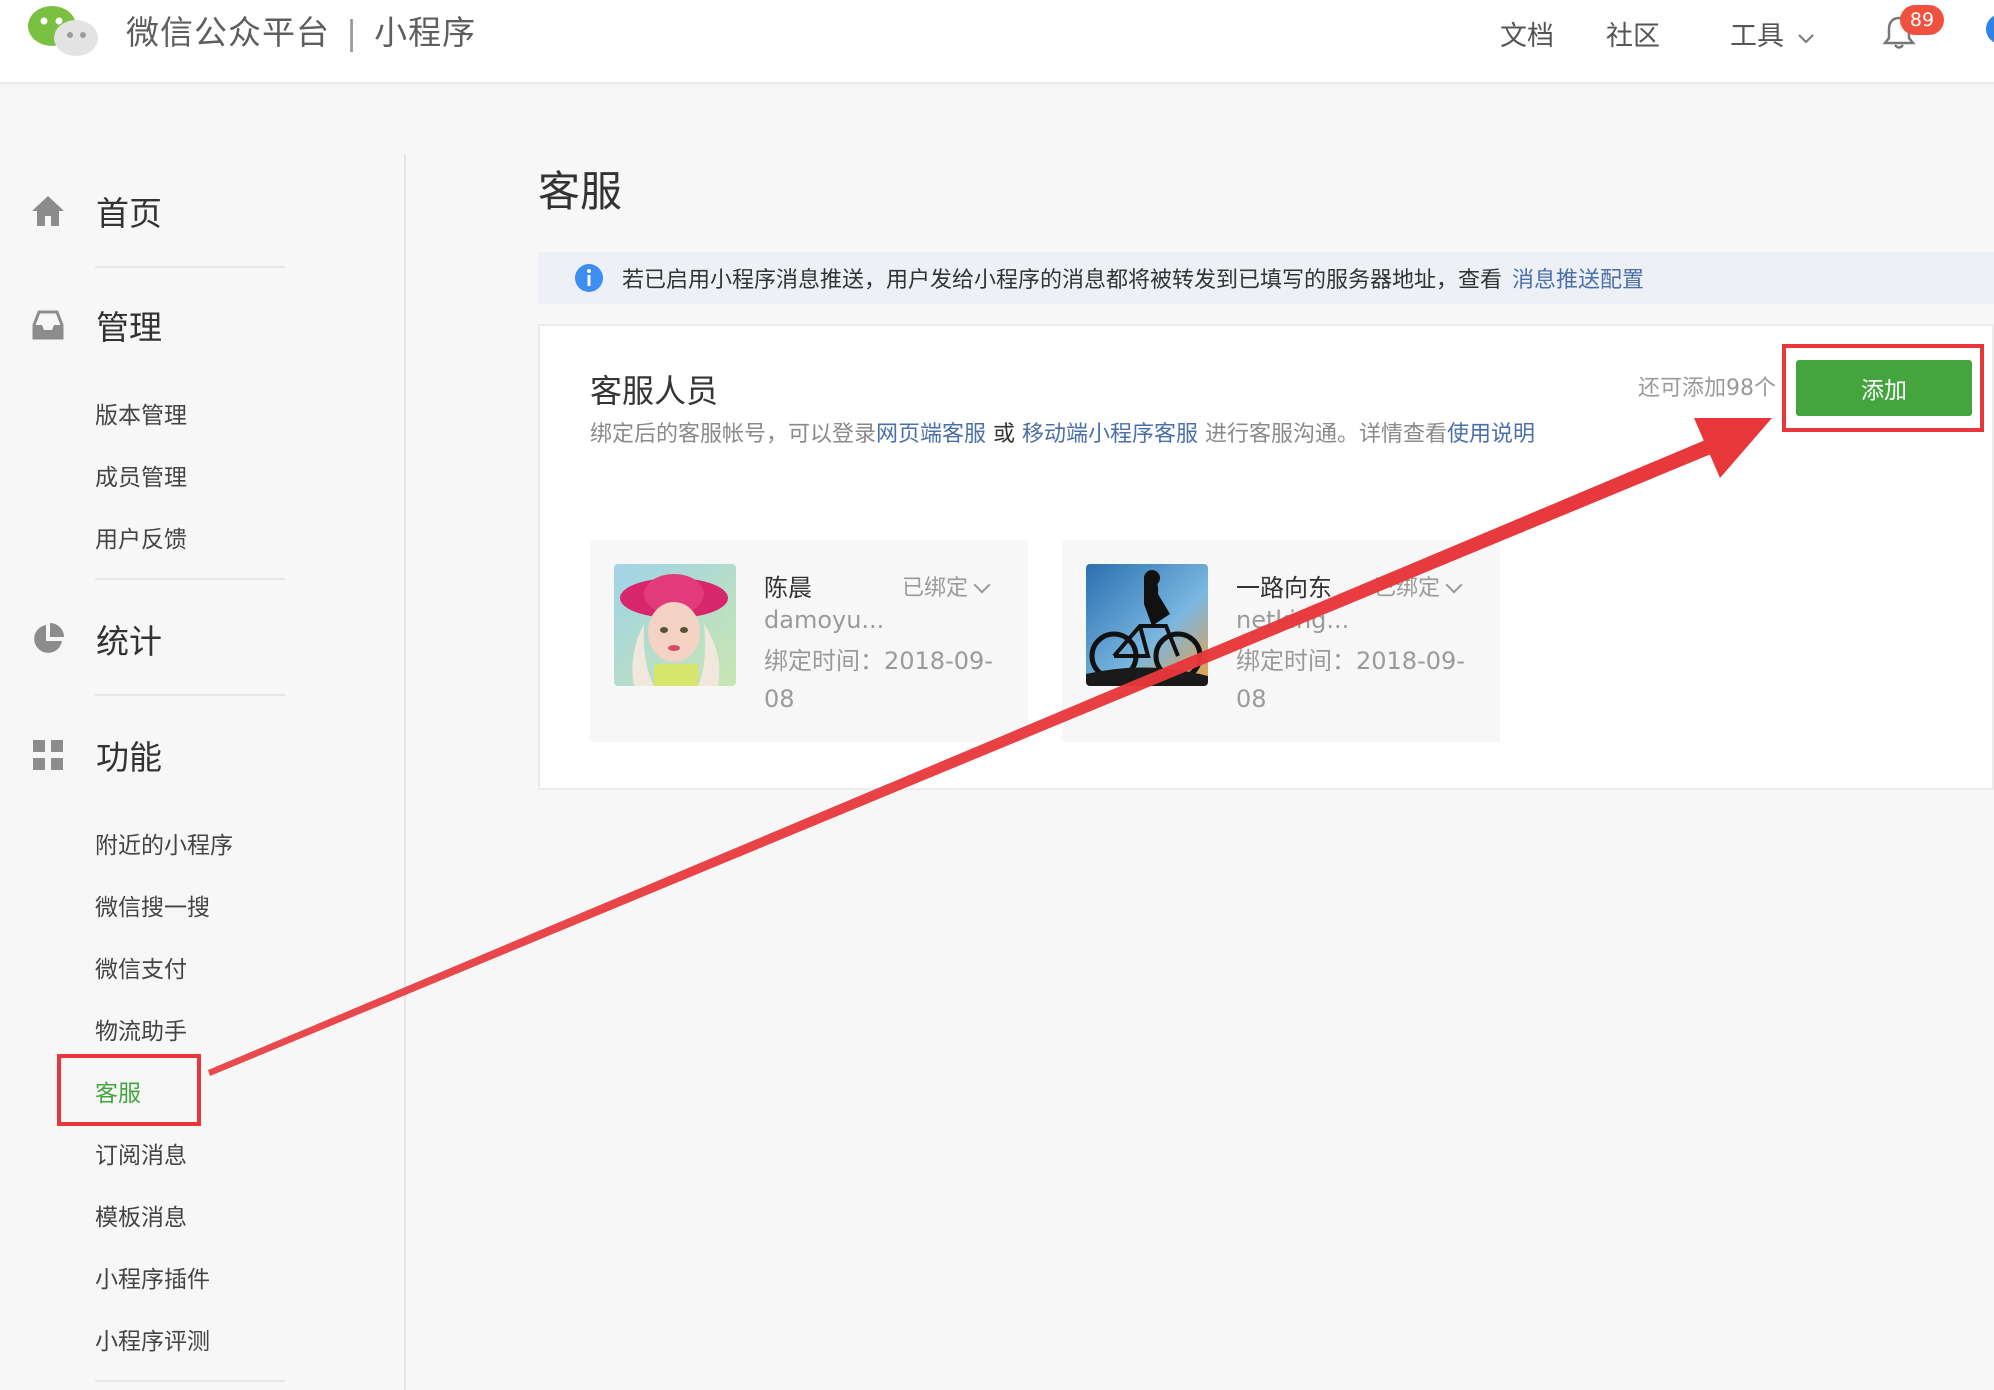  Describe the element at coordinates (141, 413) in the screenshot. I see `sidebar-item-version: 版本管理` at that location.